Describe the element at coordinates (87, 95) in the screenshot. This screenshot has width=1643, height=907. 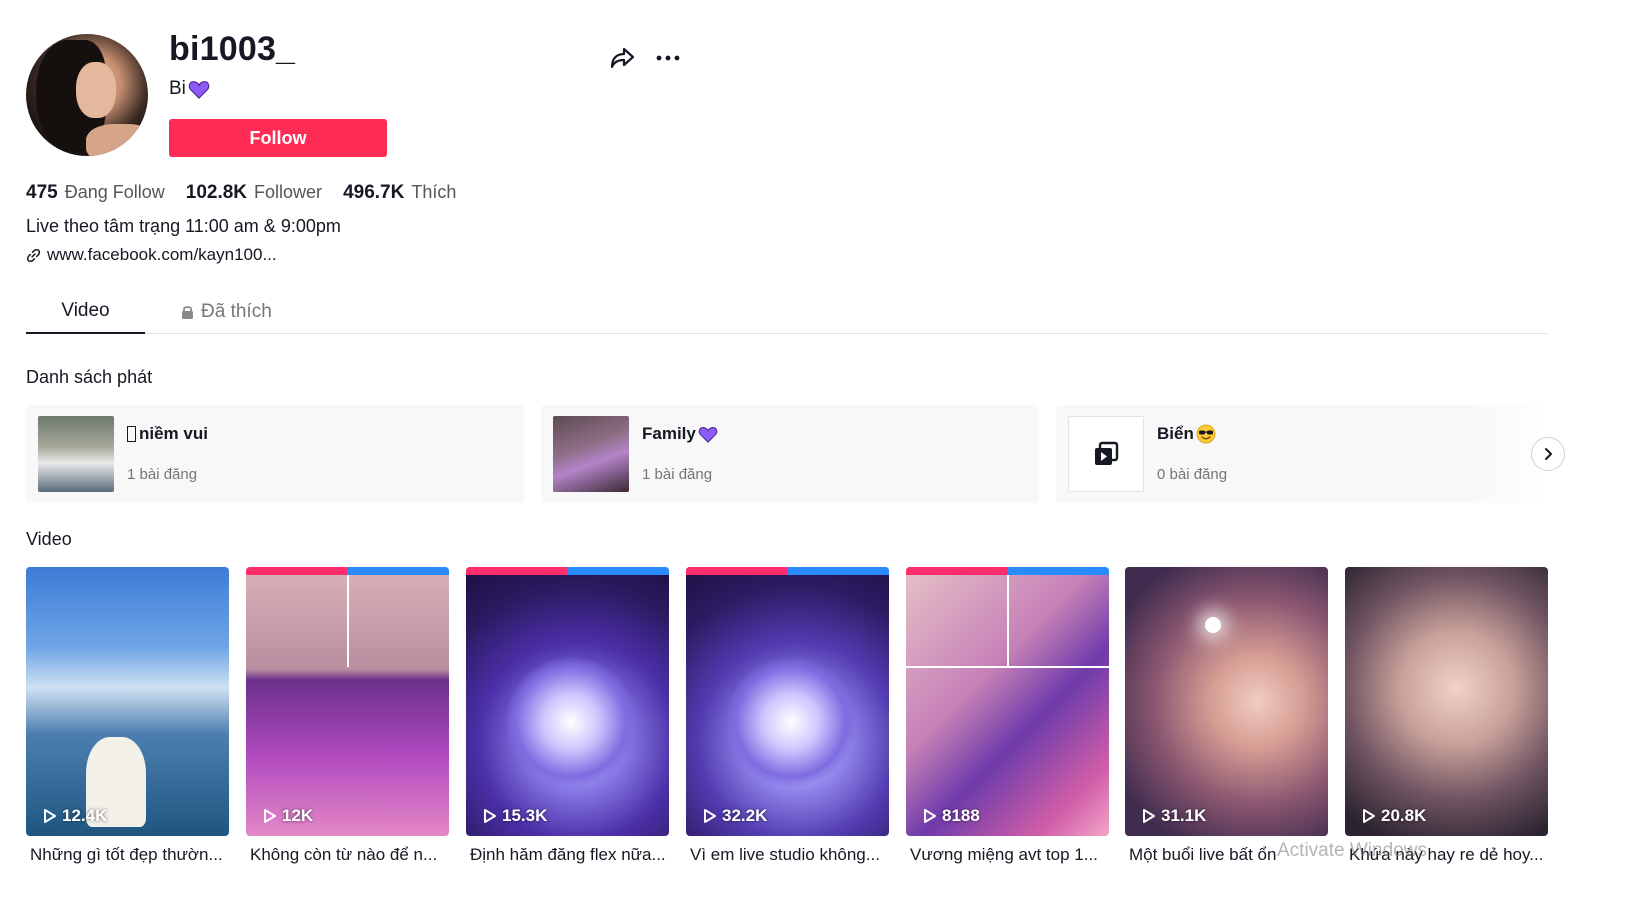
I see `avatar` at that location.